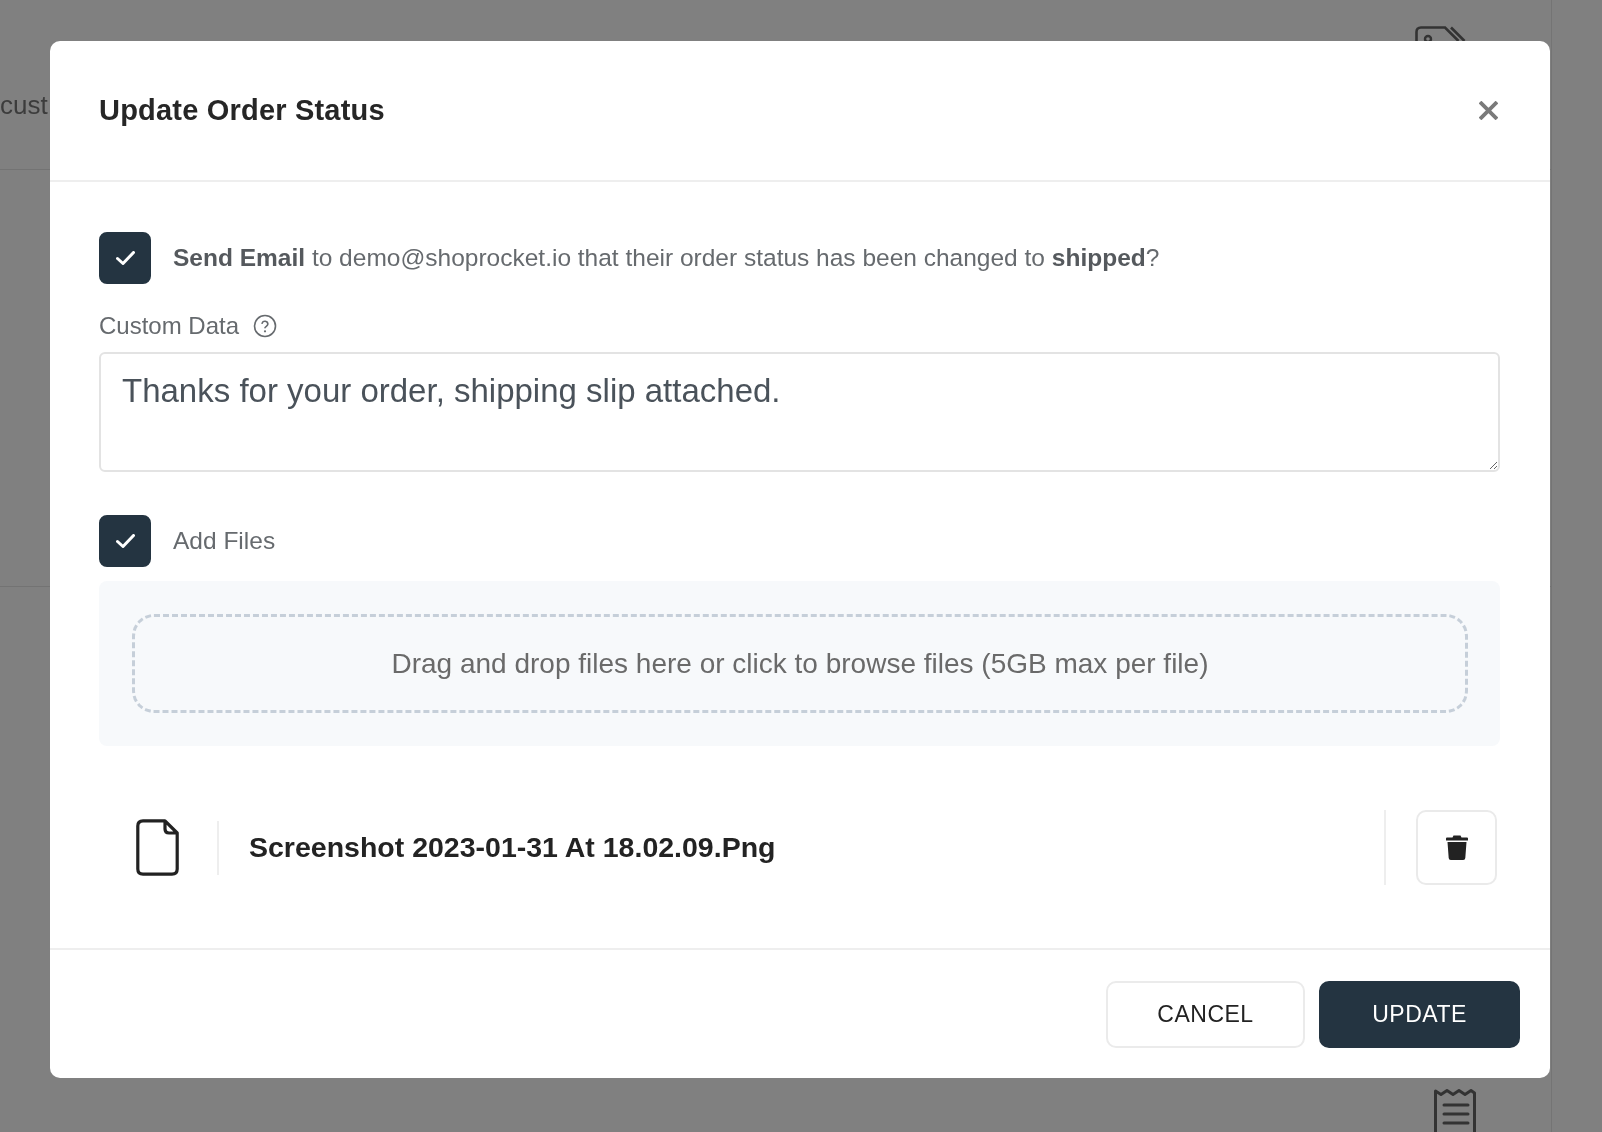  I want to click on file-name: Screenshot 2023-01-31 At 18.02.09.Png, so click(513, 847).